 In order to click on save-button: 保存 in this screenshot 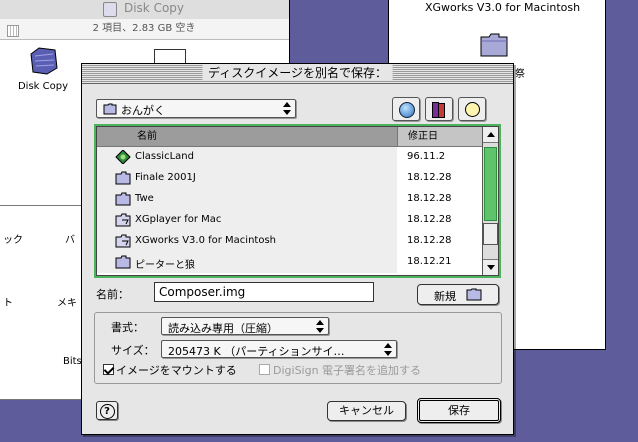, I will do `click(459, 410)`.